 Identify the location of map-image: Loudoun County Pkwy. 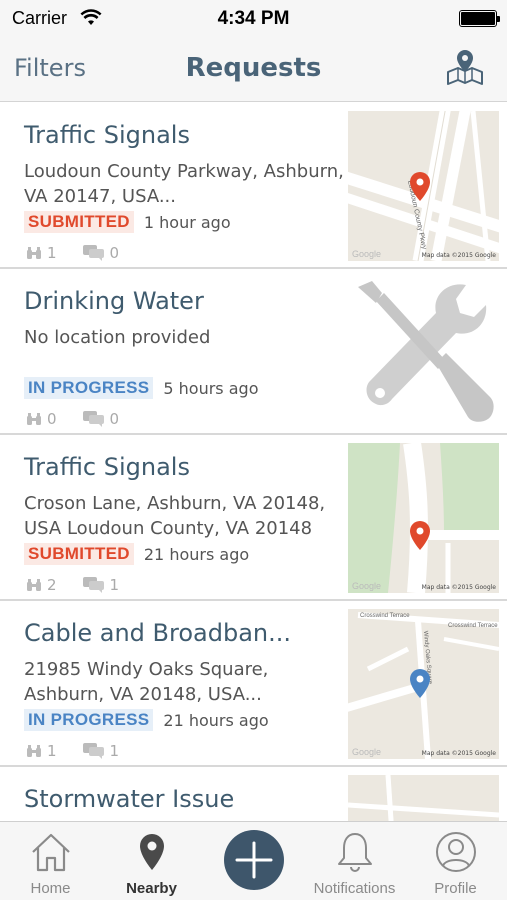
(423, 186).